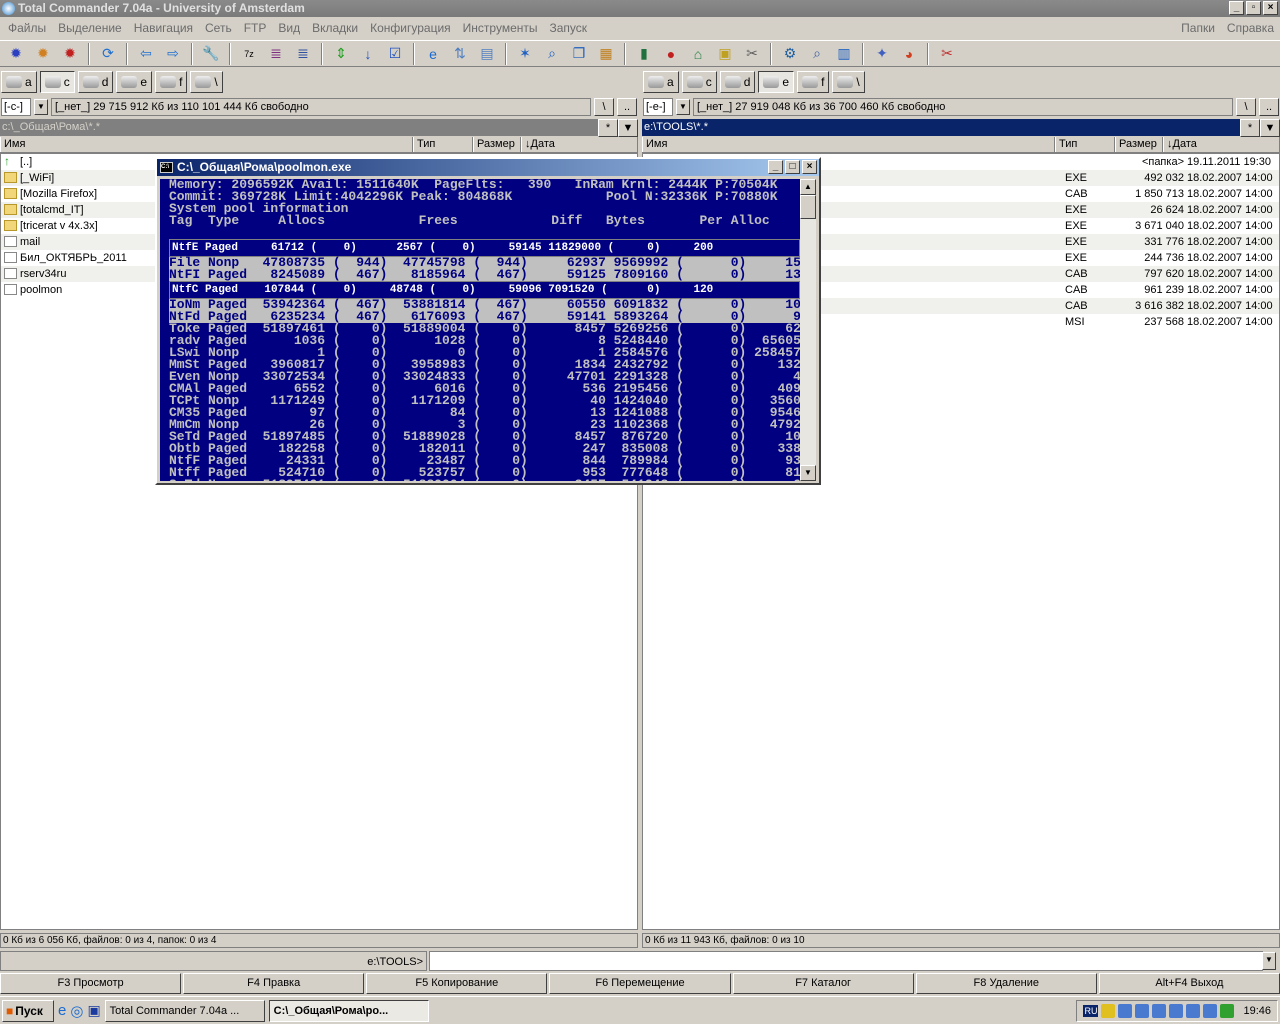 Image resolution: width=1280 pixels, height=1024 pixels. Describe the element at coordinates (70, 54) in the screenshot. I see `gear-red-icon: ✹` at that location.